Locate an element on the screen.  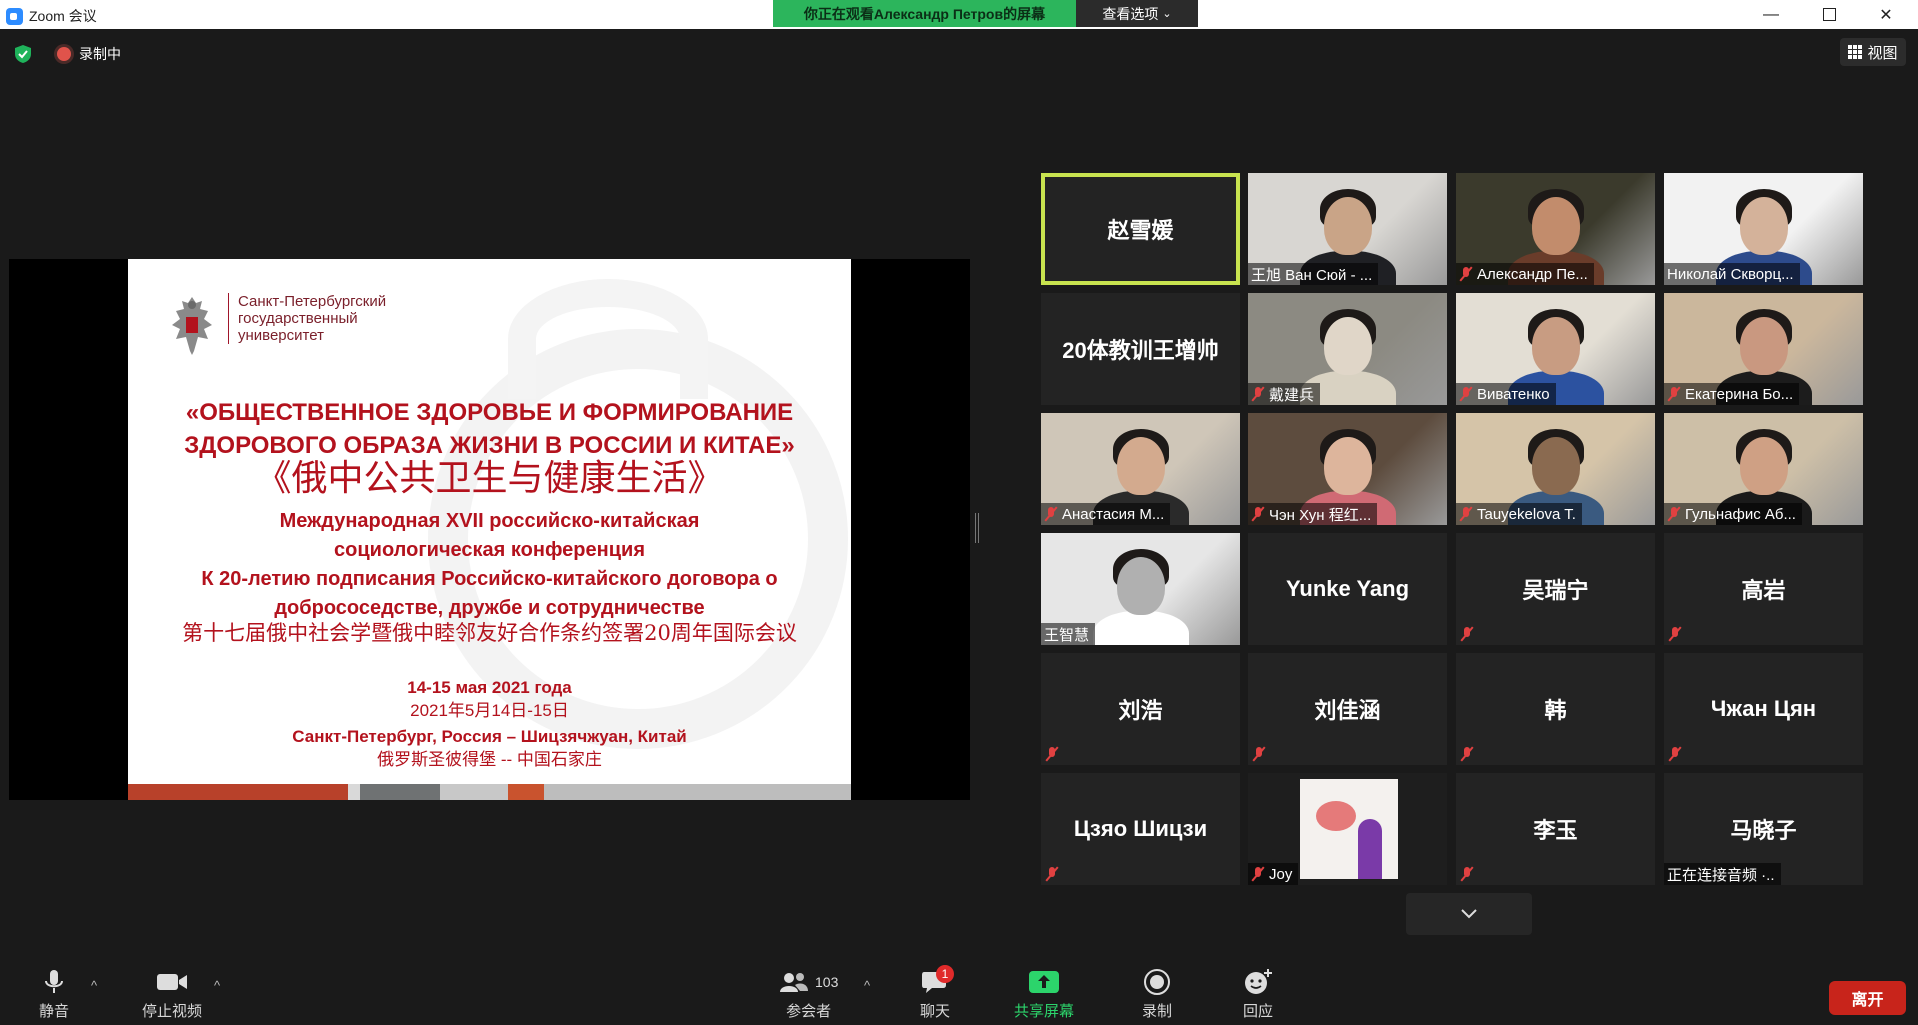
video-options-caret-icon: ^ is located at coordinates (217, 985).